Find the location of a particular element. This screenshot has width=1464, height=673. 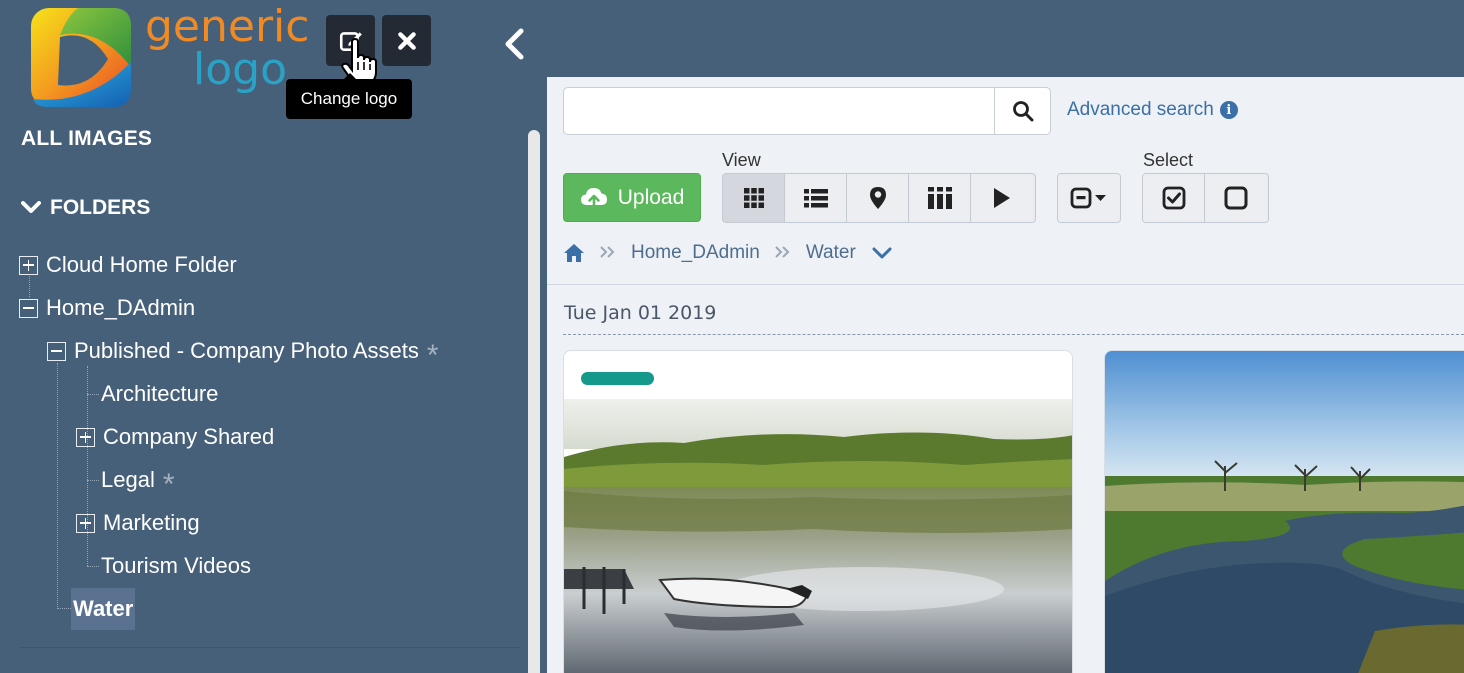

date-group-divider is located at coordinates (1013, 334).